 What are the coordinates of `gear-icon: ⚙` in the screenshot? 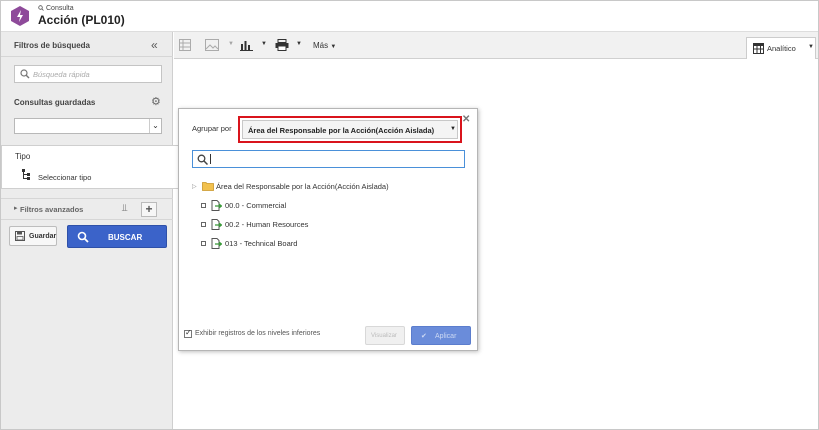 It's located at (156, 101).